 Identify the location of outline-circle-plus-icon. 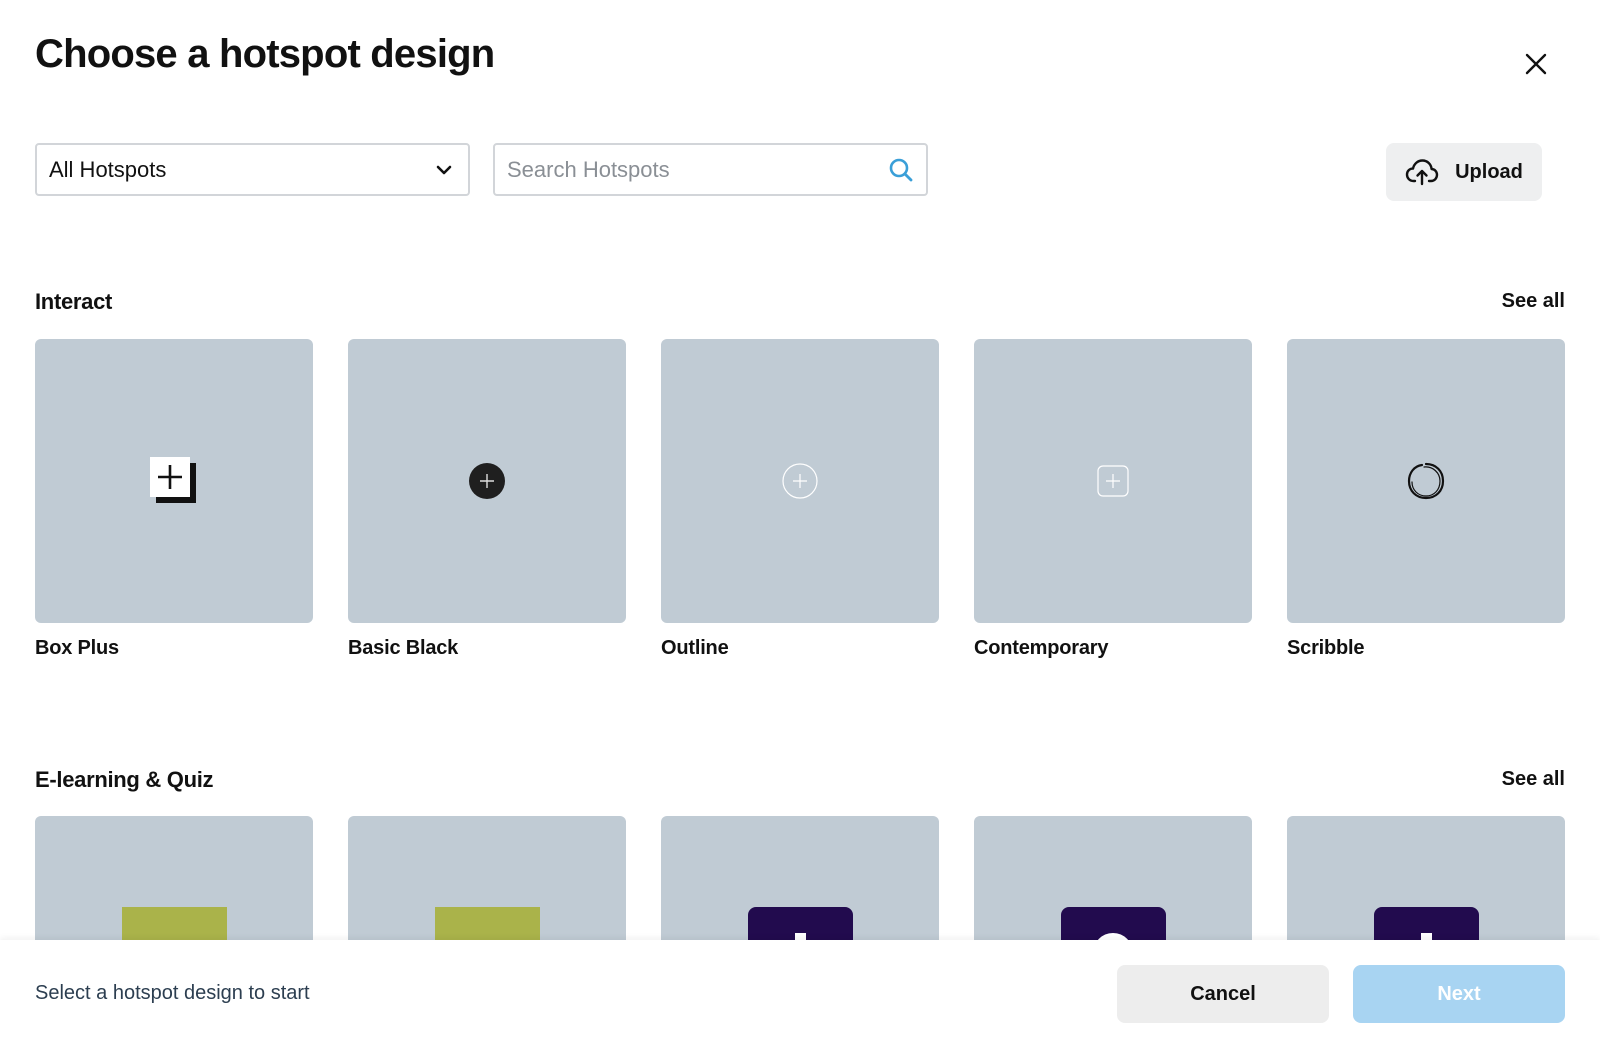
(800, 481).